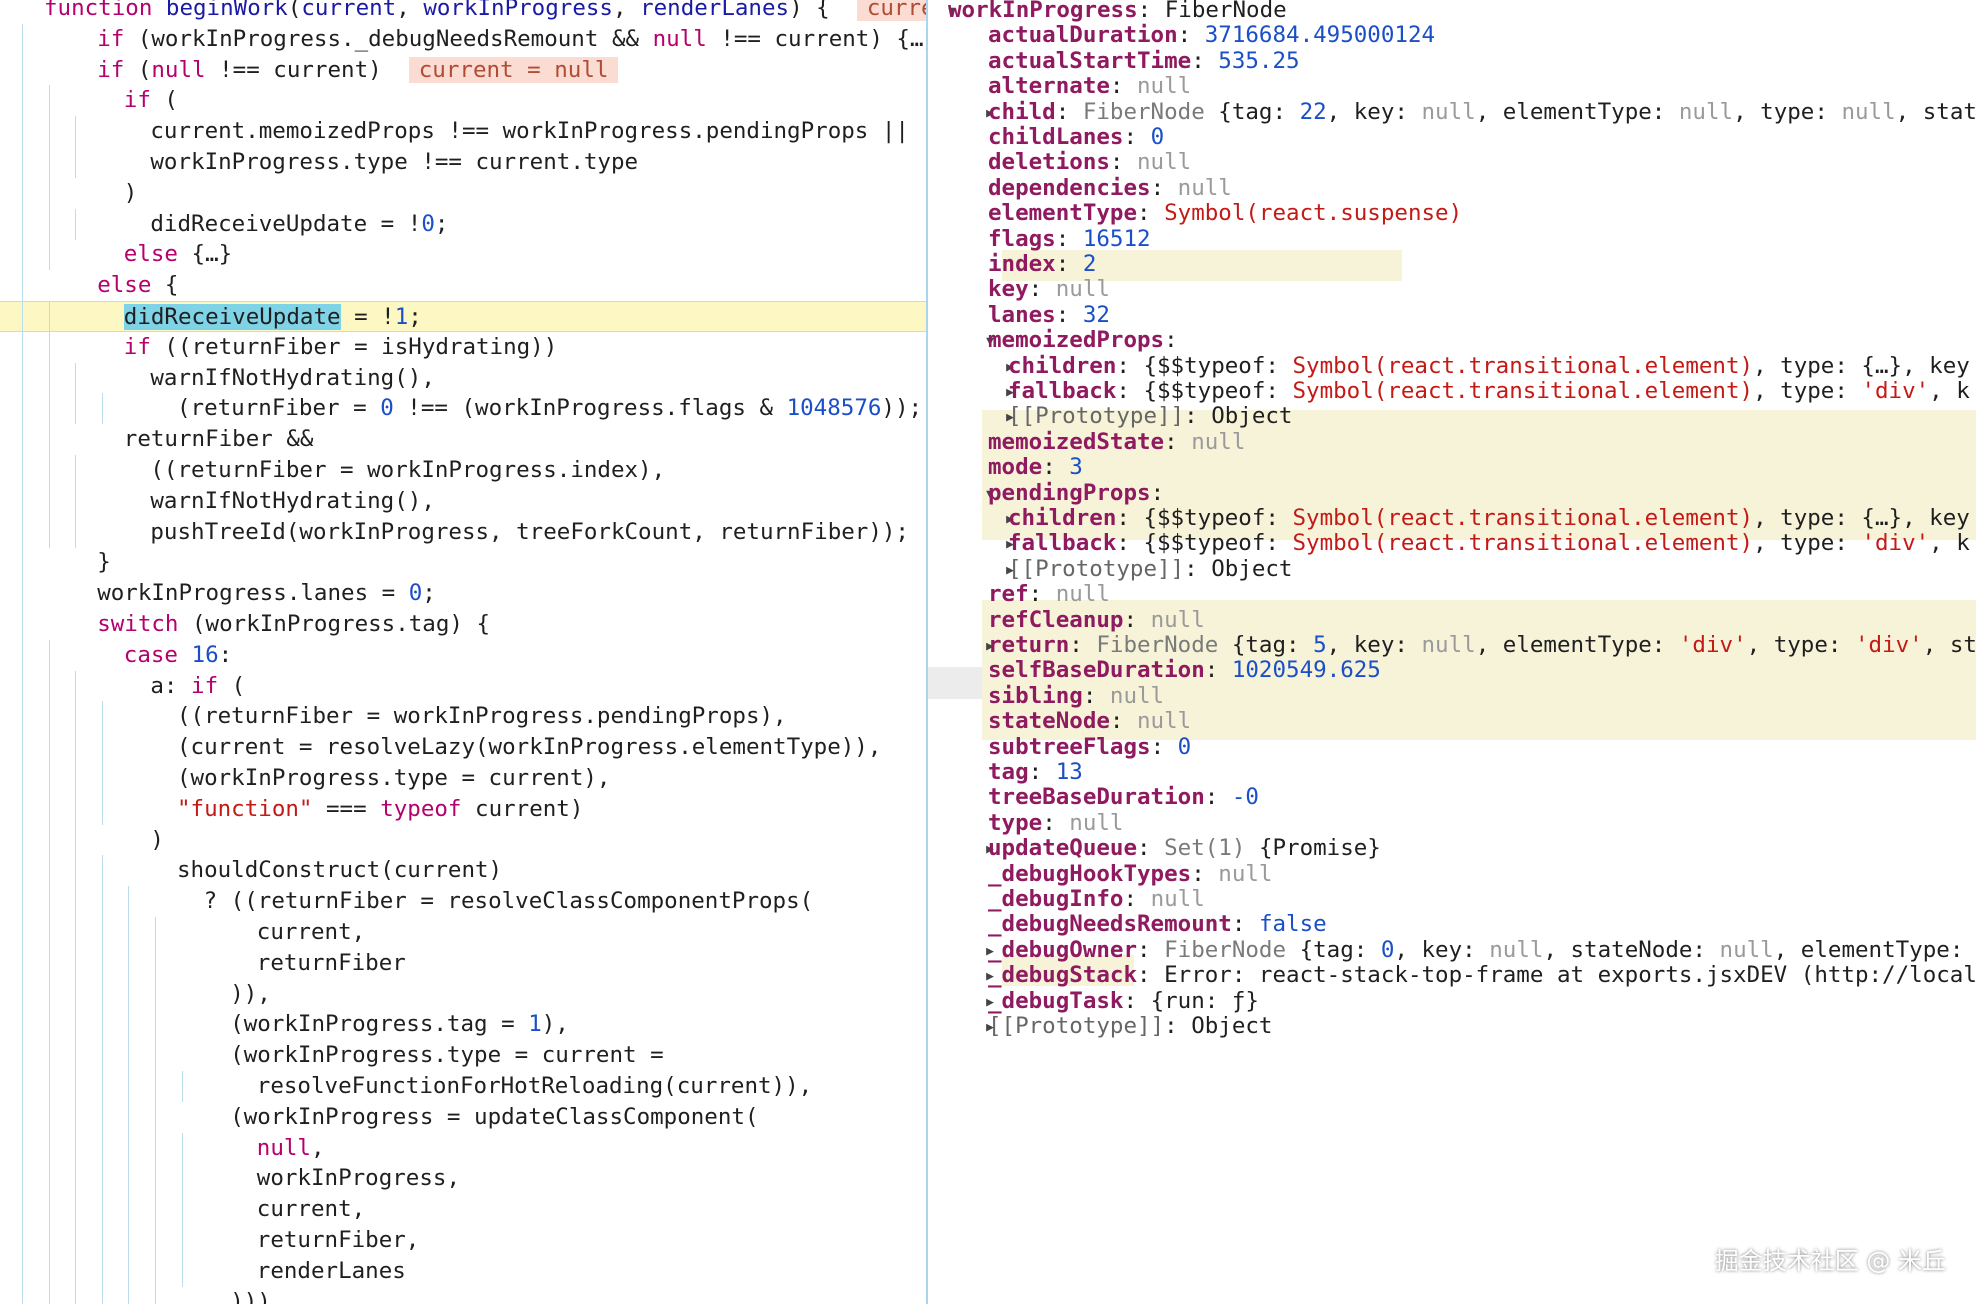  I want to click on code-line: returnFiber, so click(463, 963).